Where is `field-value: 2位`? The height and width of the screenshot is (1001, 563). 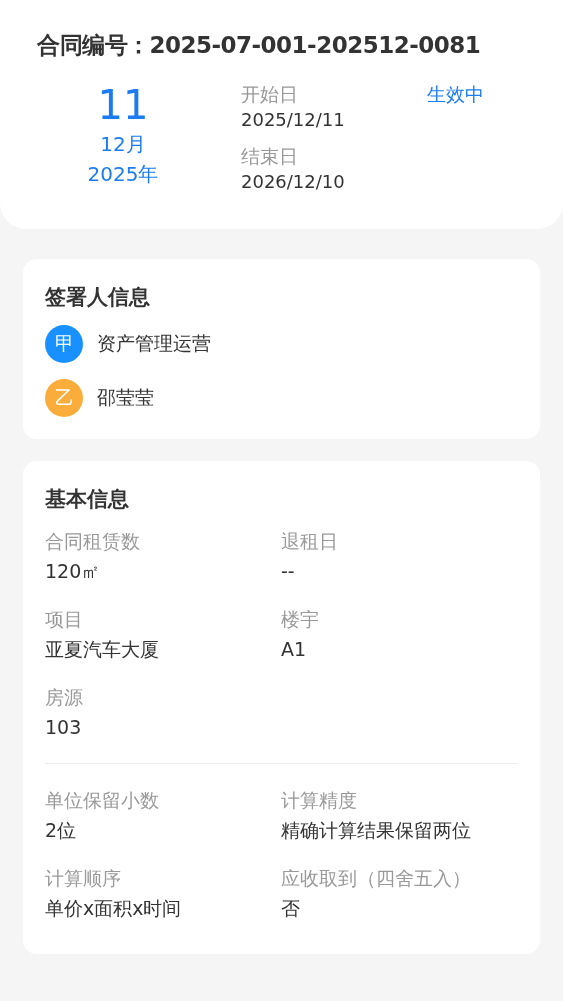
field-value: 2位 is located at coordinates (61, 830).